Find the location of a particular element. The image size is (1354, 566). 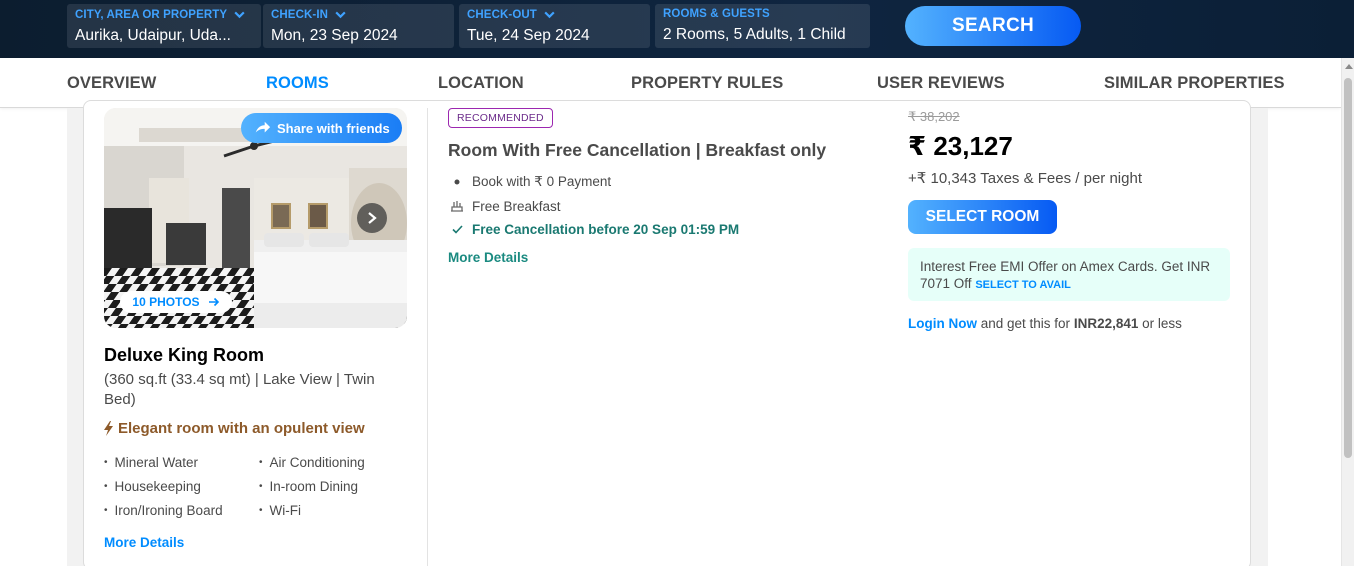

share-label: Share with friends is located at coordinates (333, 128).